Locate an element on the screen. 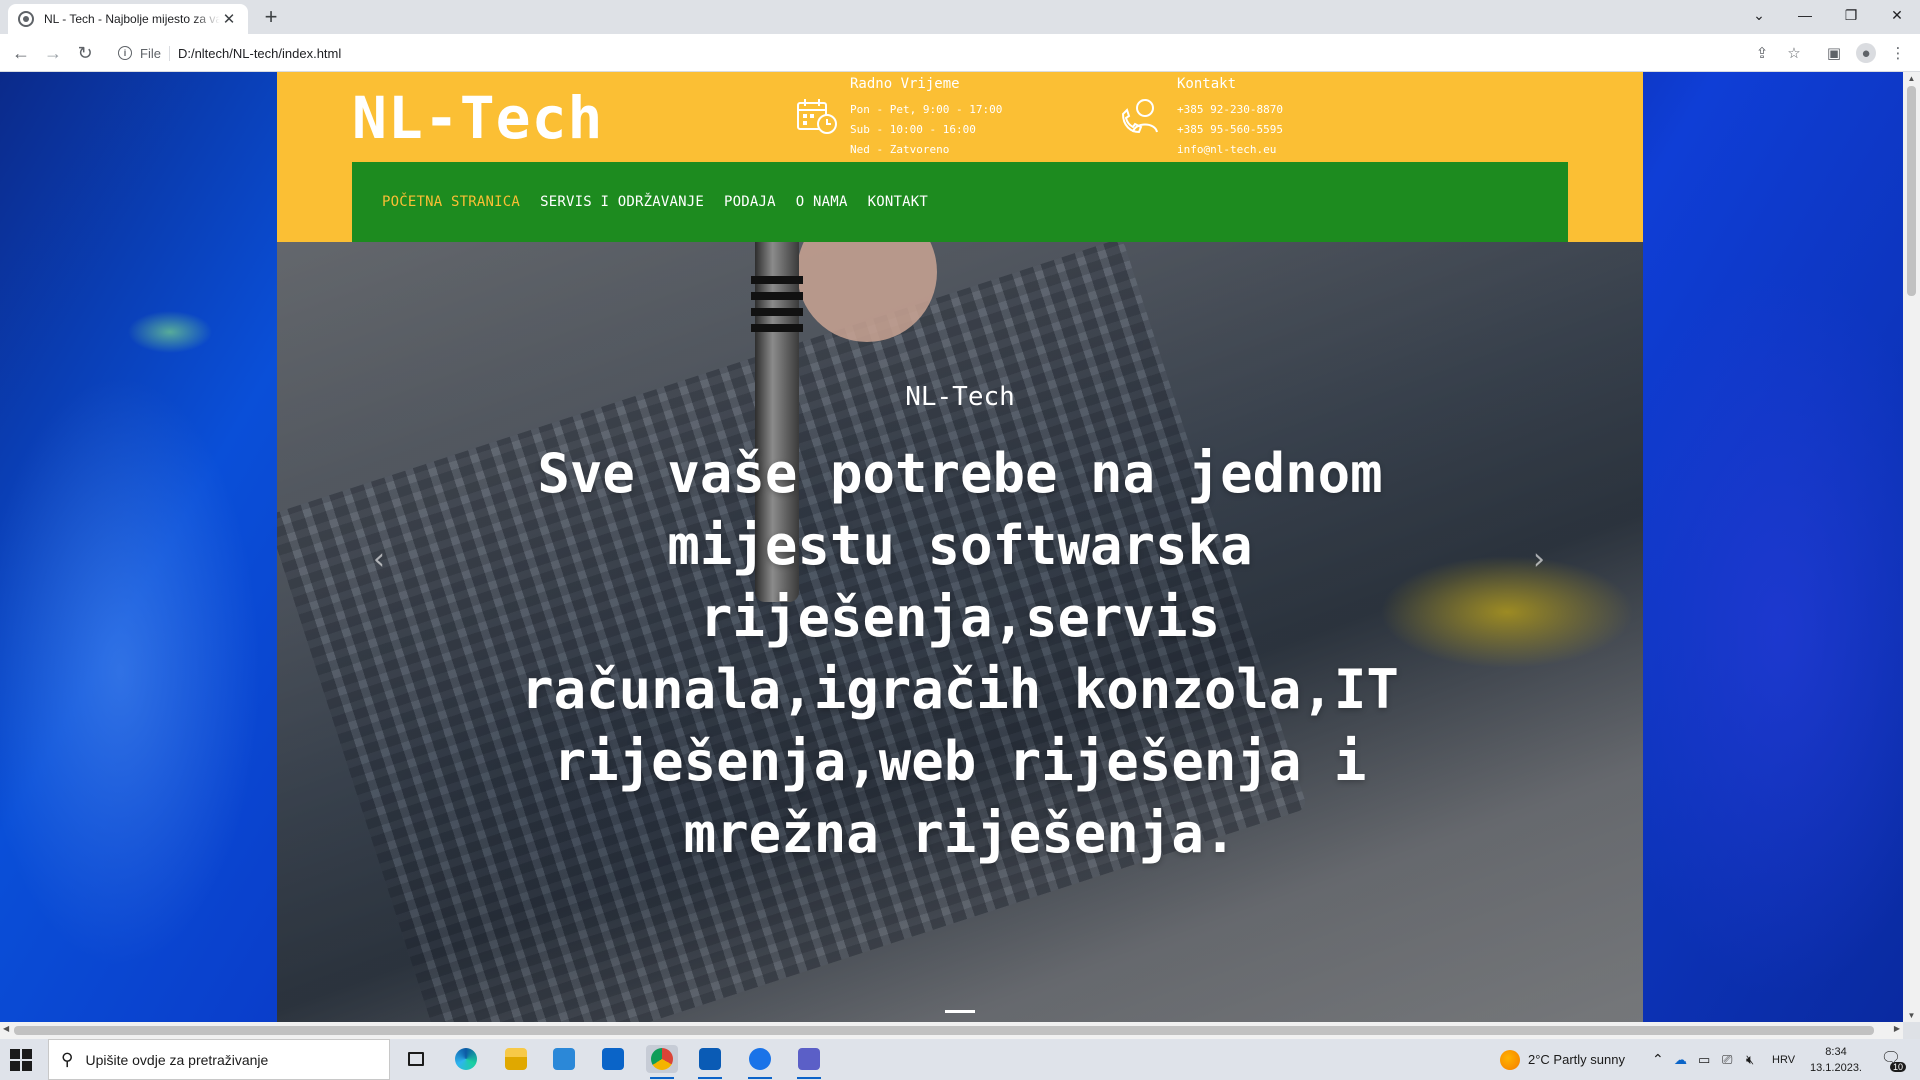 This screenshot has width=1920, height=1080. search-icon: ⚲ is located at coordinates (67, 1059).